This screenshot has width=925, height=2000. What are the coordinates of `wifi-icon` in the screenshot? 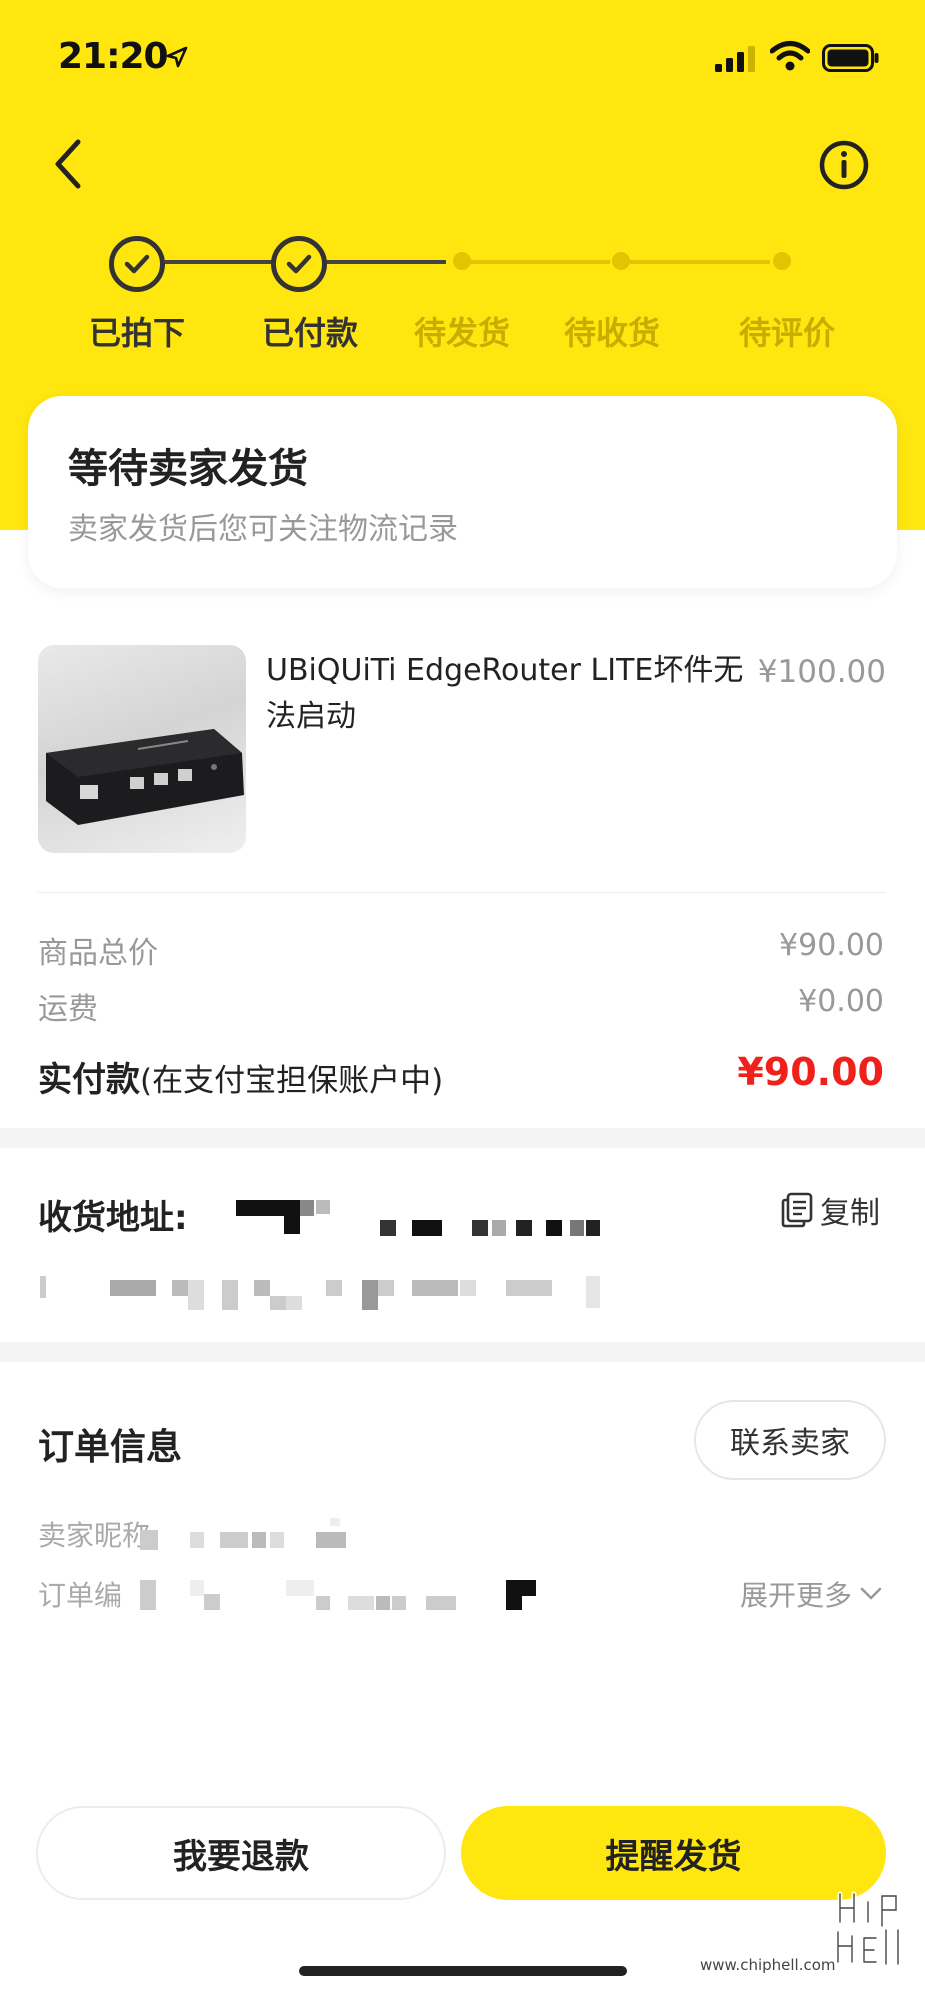 It's located at (790, 56).